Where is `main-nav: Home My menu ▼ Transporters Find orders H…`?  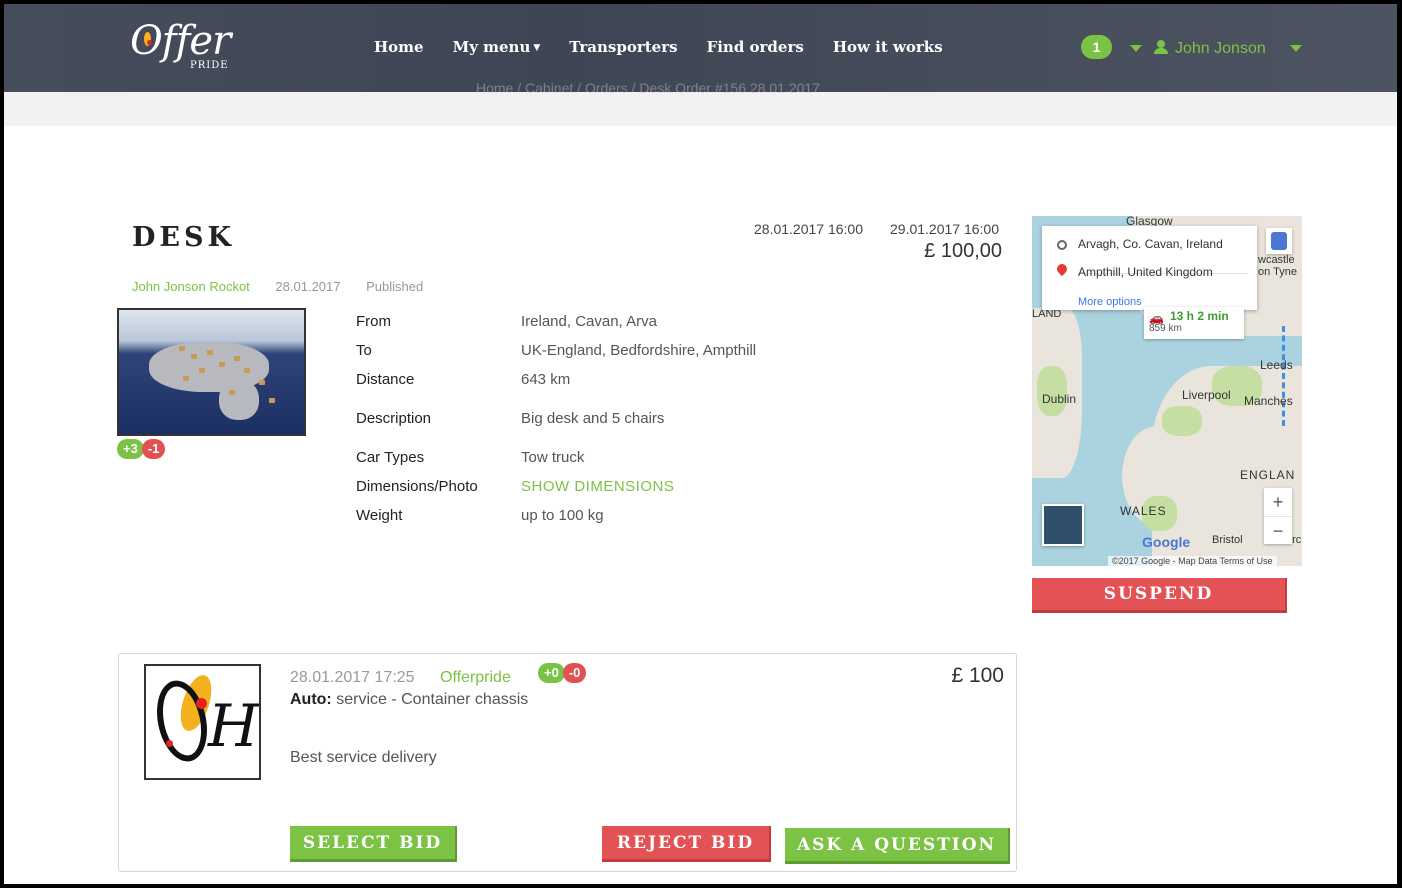 main-nav: Home My menu ▼ Transporters Find orders H… is located at coordinates (658, 47).